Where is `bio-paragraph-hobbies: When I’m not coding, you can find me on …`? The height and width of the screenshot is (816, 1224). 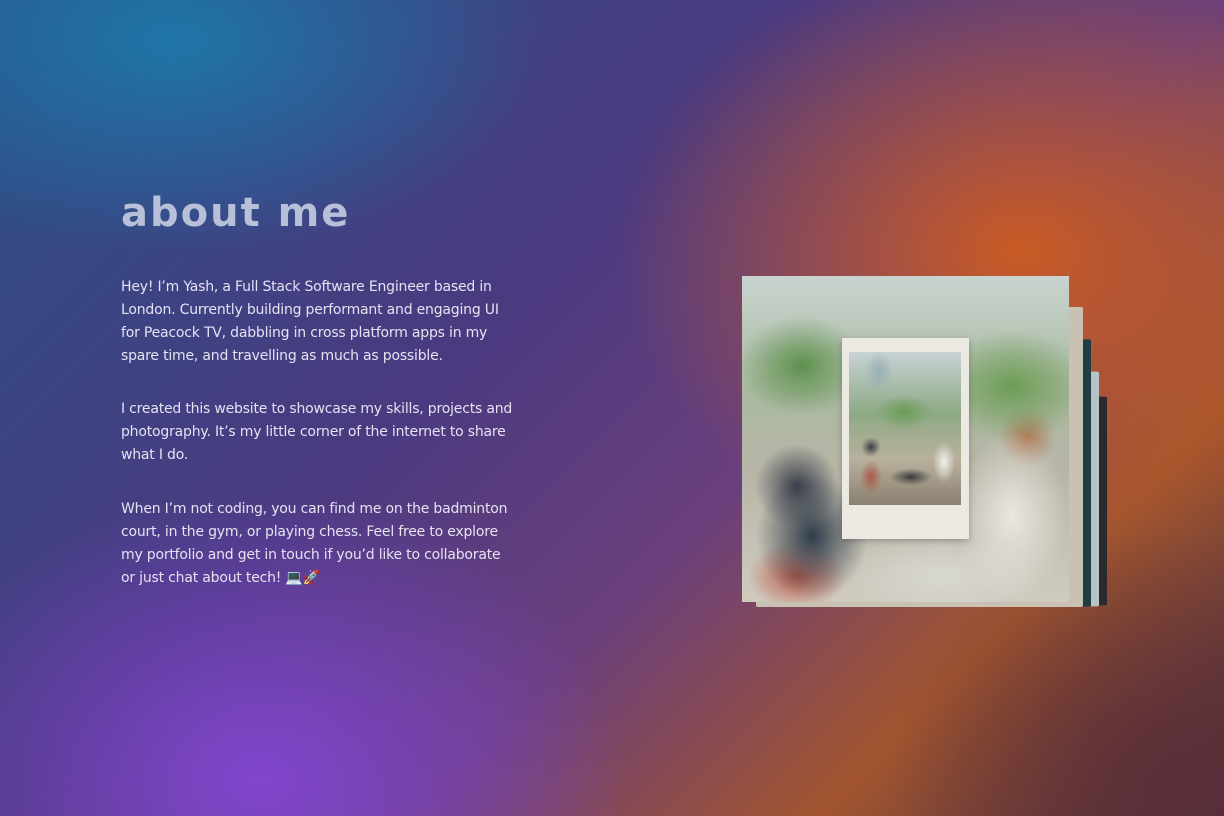
bio-paragraph-hobbies: When I’m not coding, you can find me on … is located at coordinates (314, 543).